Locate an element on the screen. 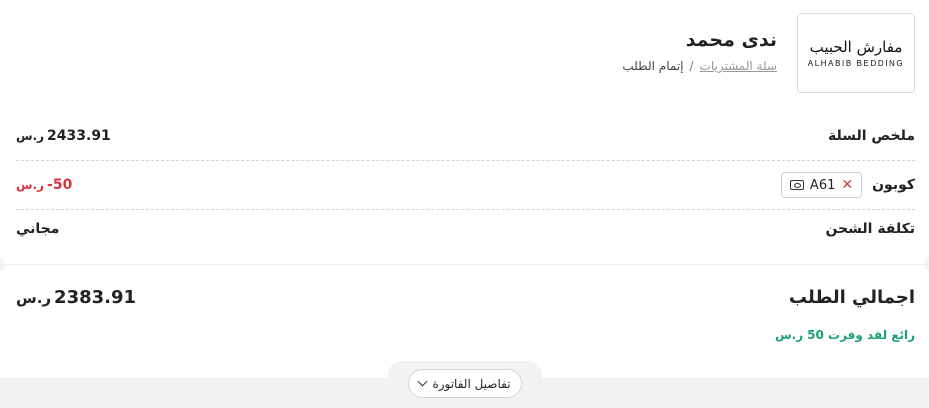 The height and width of the screenshot is (408, 929). order-total-value: ر.س 2383.91 is located at coordinates (76, 297).